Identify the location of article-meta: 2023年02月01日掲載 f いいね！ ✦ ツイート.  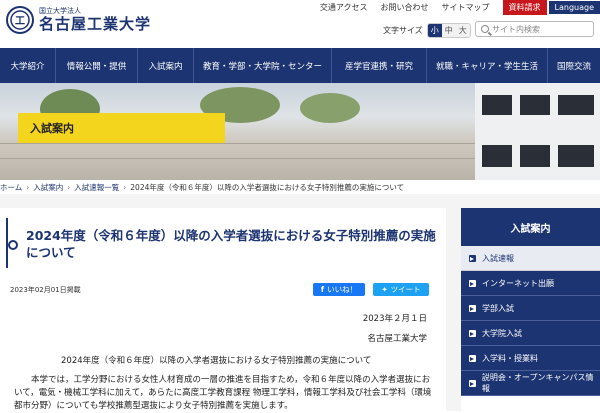
(226, 288).